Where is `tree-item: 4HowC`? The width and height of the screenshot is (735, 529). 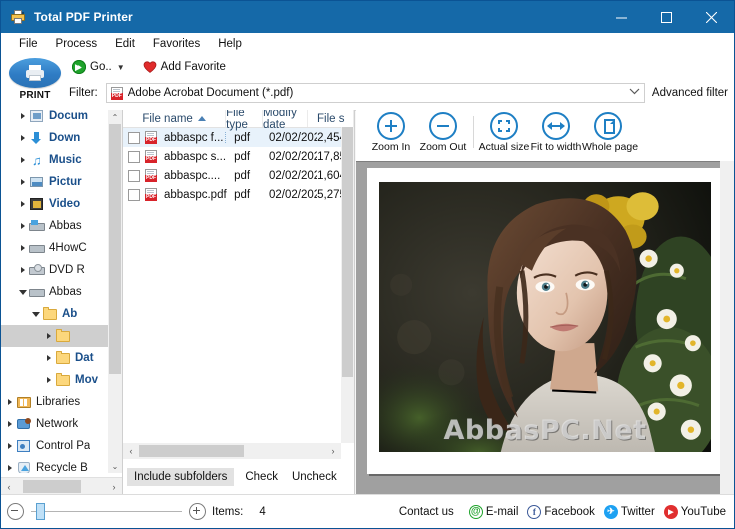
tree-item: 4HowC is located at coordinates (61, 248).